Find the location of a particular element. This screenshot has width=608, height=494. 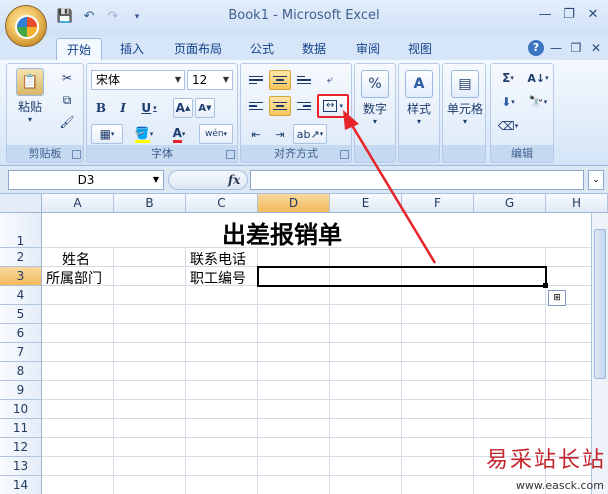

decrease-indent-button: ⇤ is located at coordinates (256, 134).